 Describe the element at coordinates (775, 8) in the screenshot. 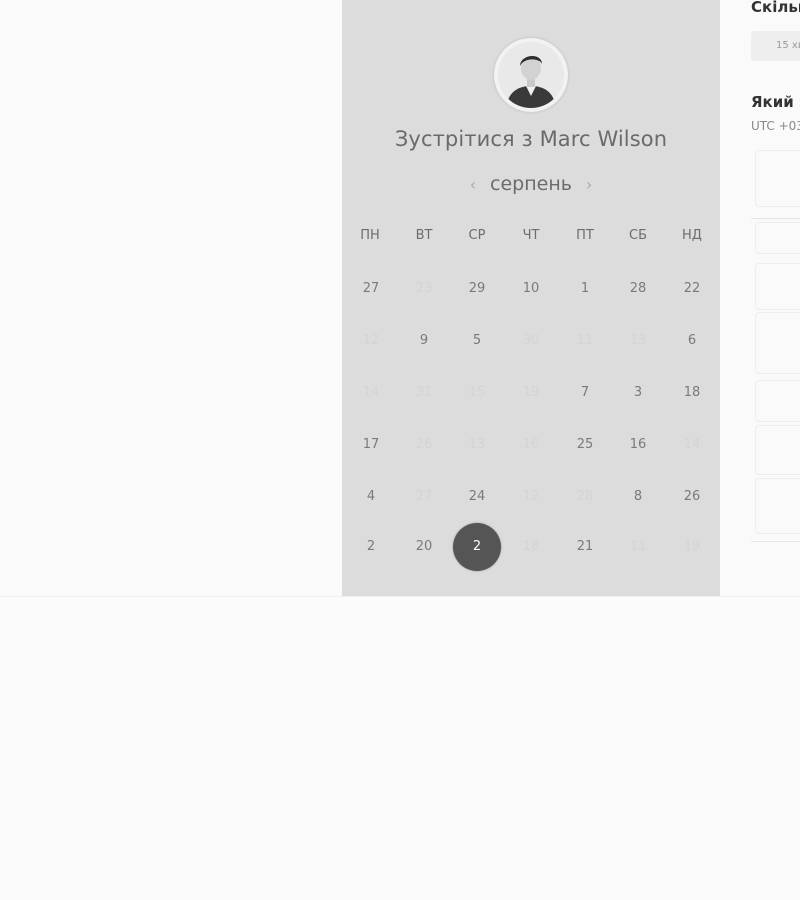

I see `duration-question: Скільк` at that location.